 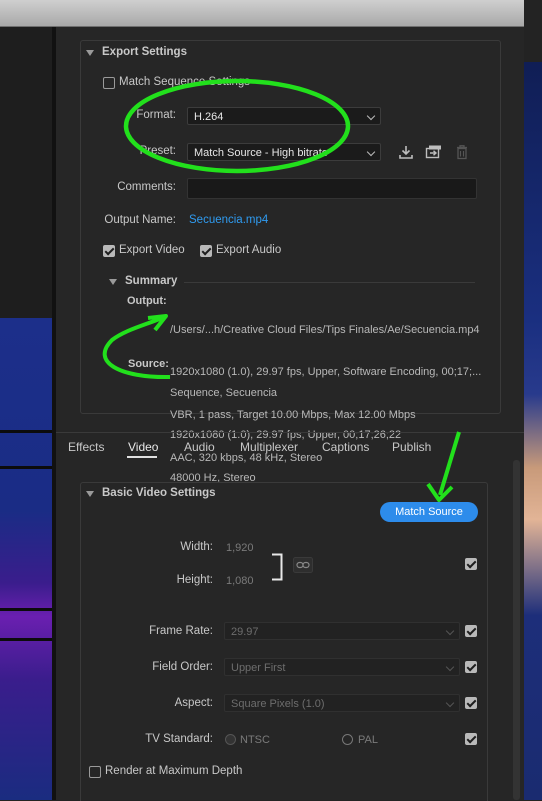 What do you see at coordinates (179, 739) in the screenshot?
I see `tv-standard-label: TV Standard:` at bounding box center [179, 739].